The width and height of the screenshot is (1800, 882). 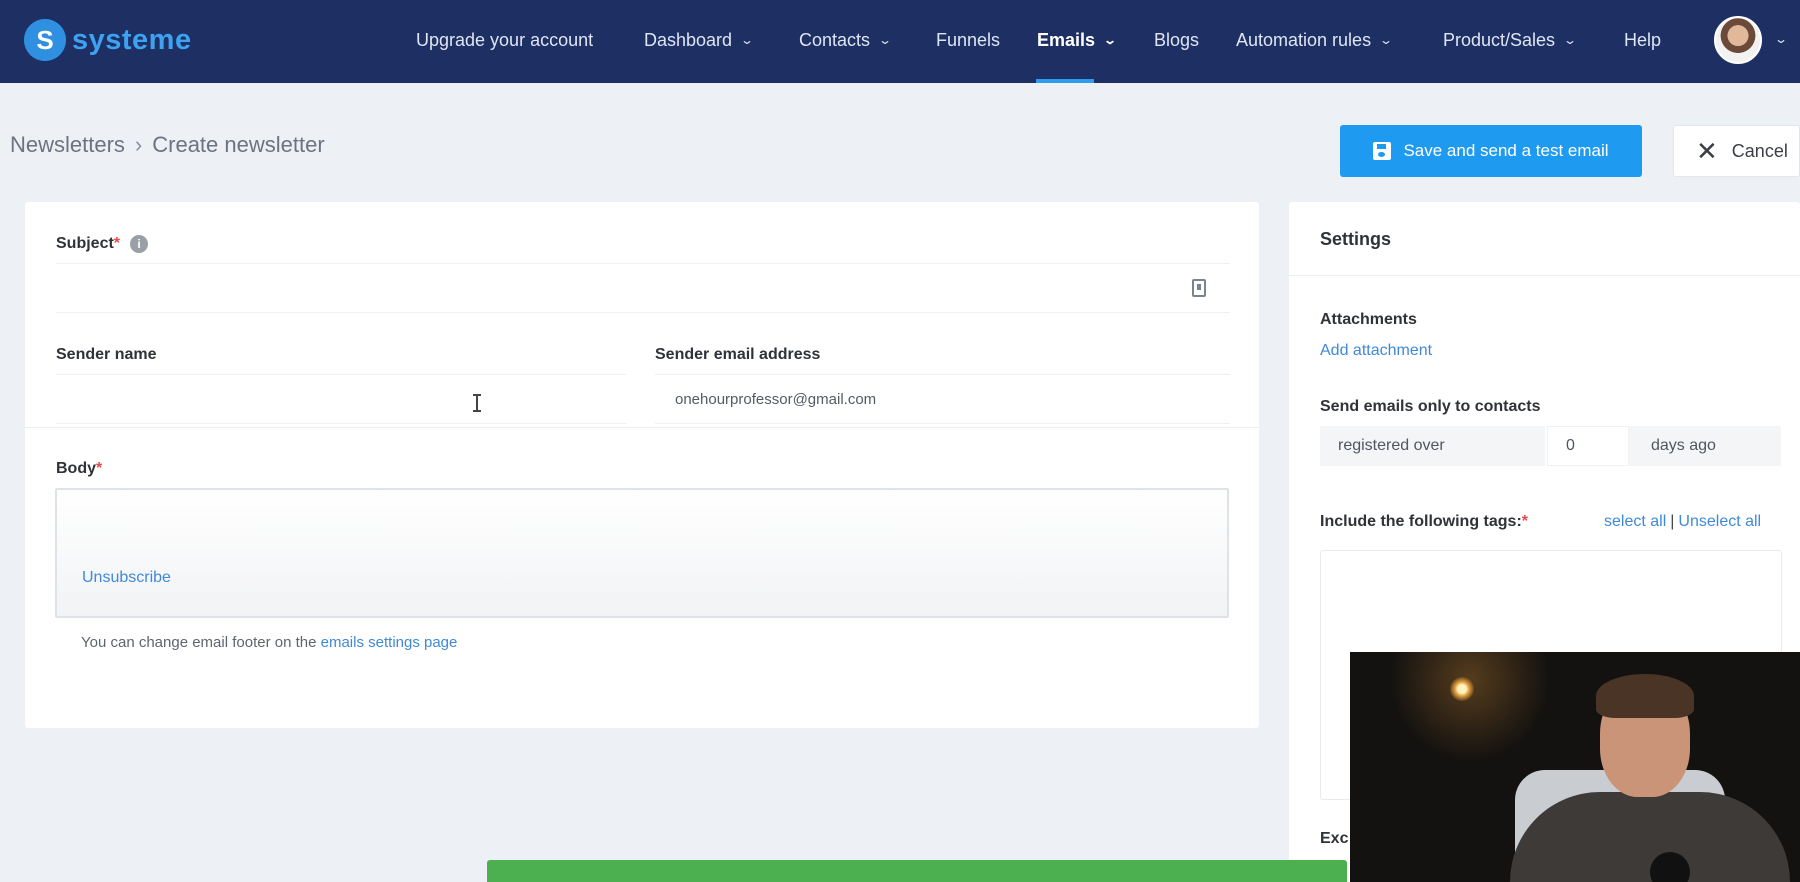 I want to click on clipboard-icon, so click(x=1199, y=288).